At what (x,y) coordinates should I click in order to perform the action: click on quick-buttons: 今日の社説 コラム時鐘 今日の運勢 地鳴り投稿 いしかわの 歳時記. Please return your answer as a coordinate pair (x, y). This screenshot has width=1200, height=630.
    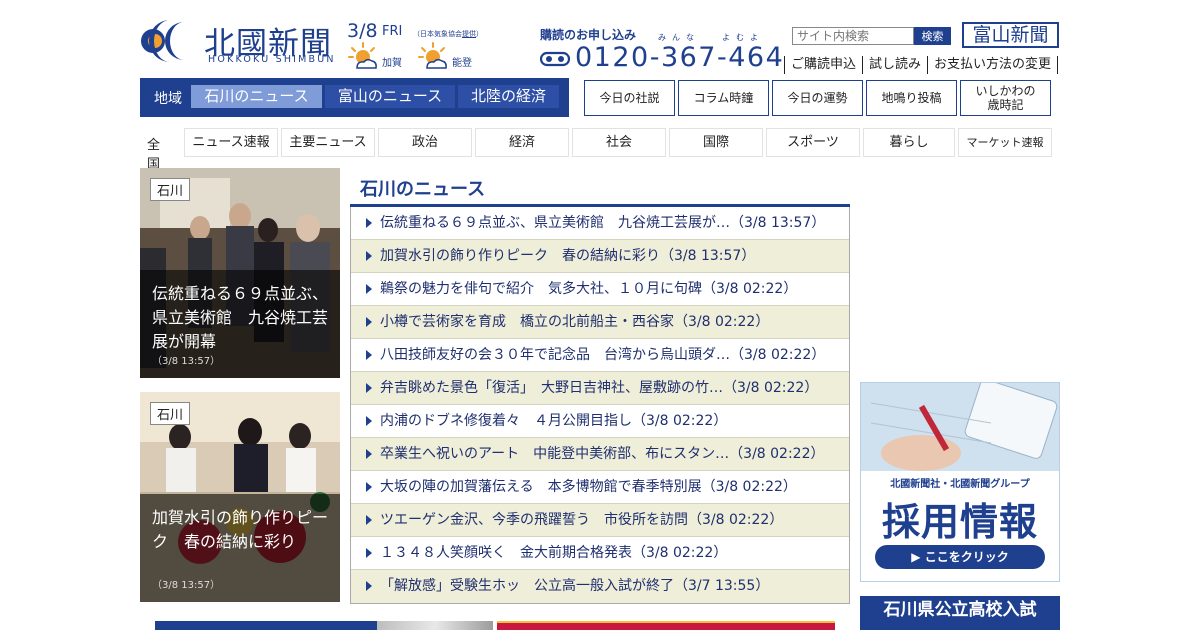
    Looking at the image, I should click on (817, 98).